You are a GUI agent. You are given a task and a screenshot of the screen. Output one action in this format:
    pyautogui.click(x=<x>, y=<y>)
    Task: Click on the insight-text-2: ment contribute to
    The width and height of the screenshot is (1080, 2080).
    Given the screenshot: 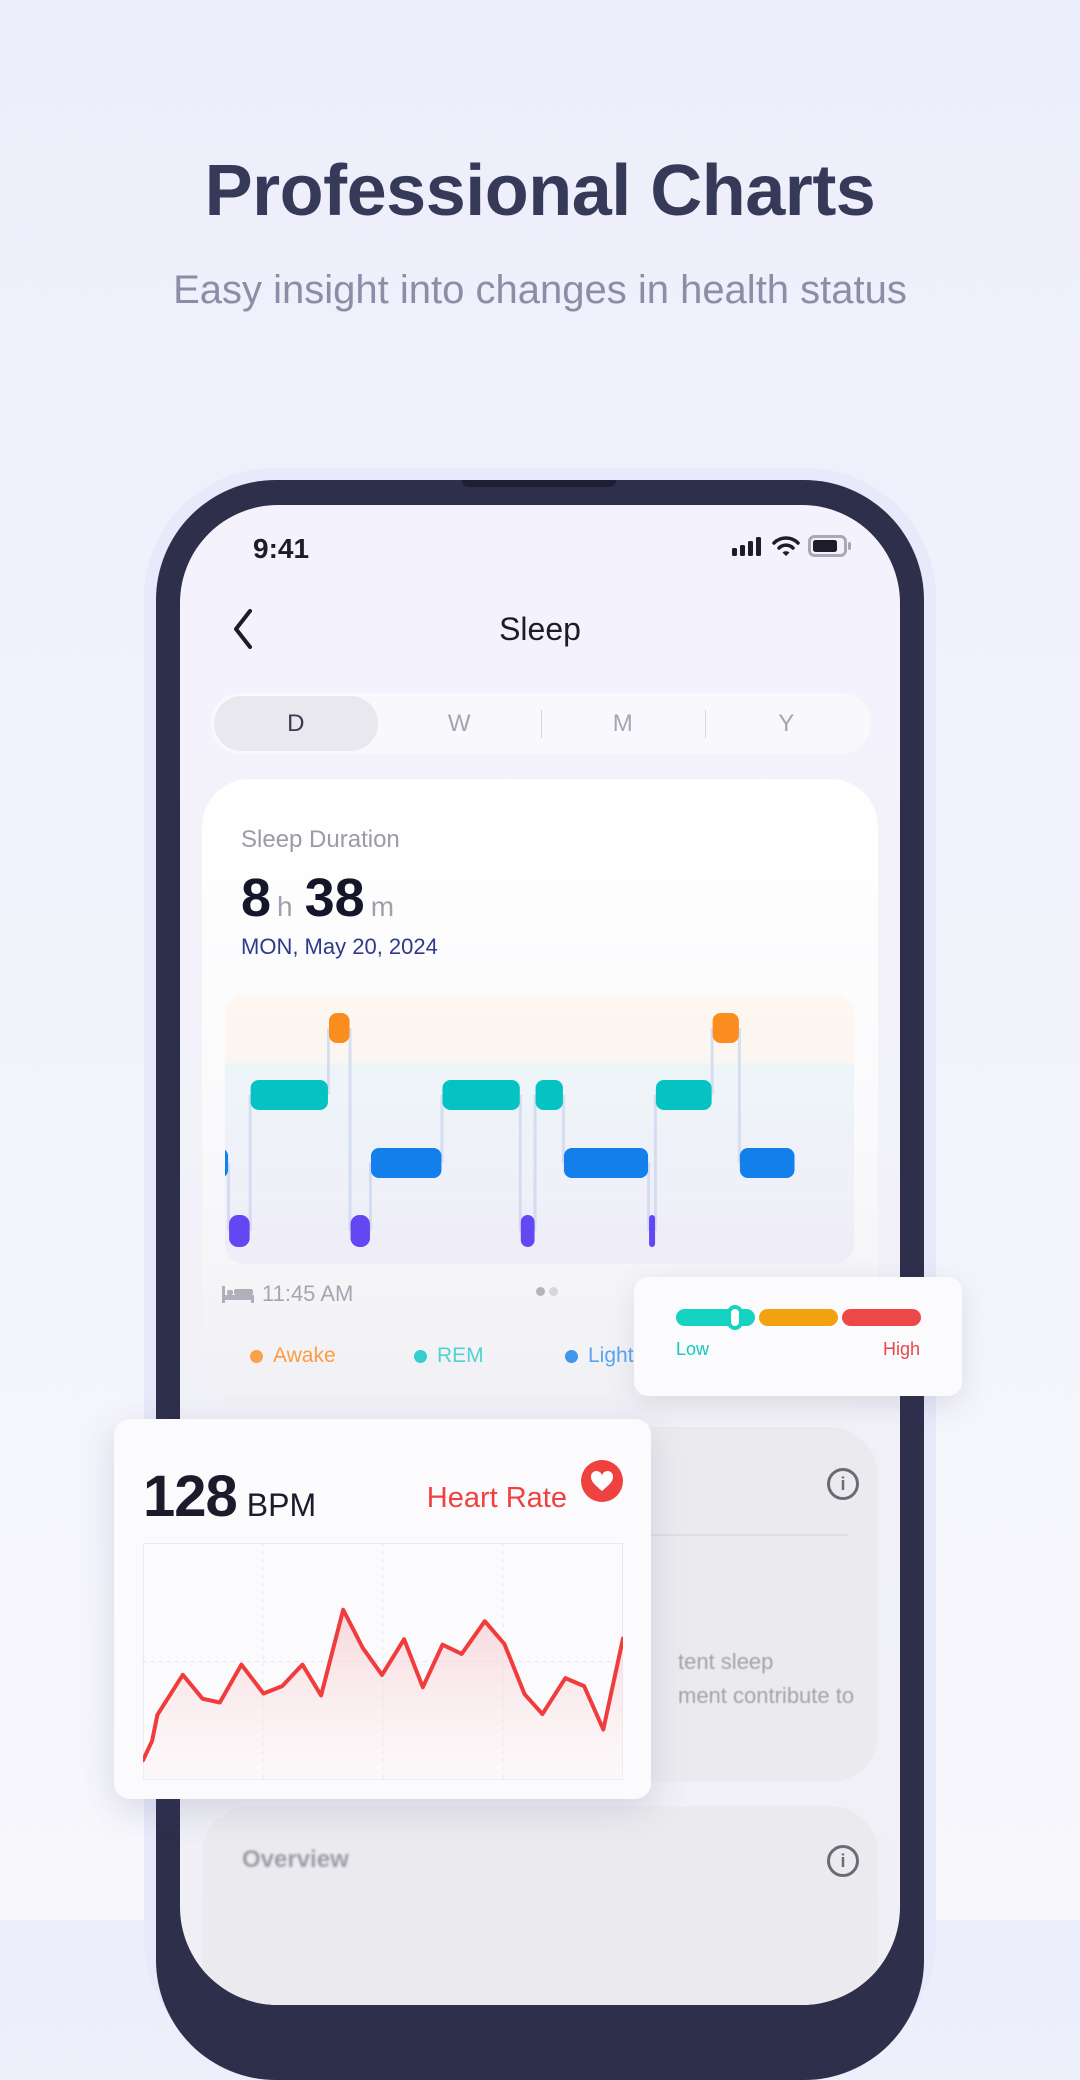 What is the action you would take?
    pyautogui.click(x=766, y=1696)
    